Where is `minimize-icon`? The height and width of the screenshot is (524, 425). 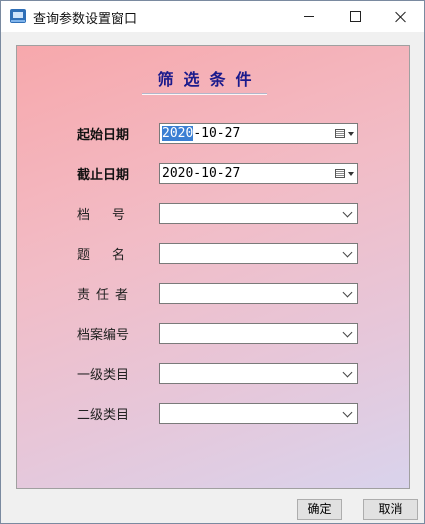 minimize-icon is located at coordinates (309, 16).